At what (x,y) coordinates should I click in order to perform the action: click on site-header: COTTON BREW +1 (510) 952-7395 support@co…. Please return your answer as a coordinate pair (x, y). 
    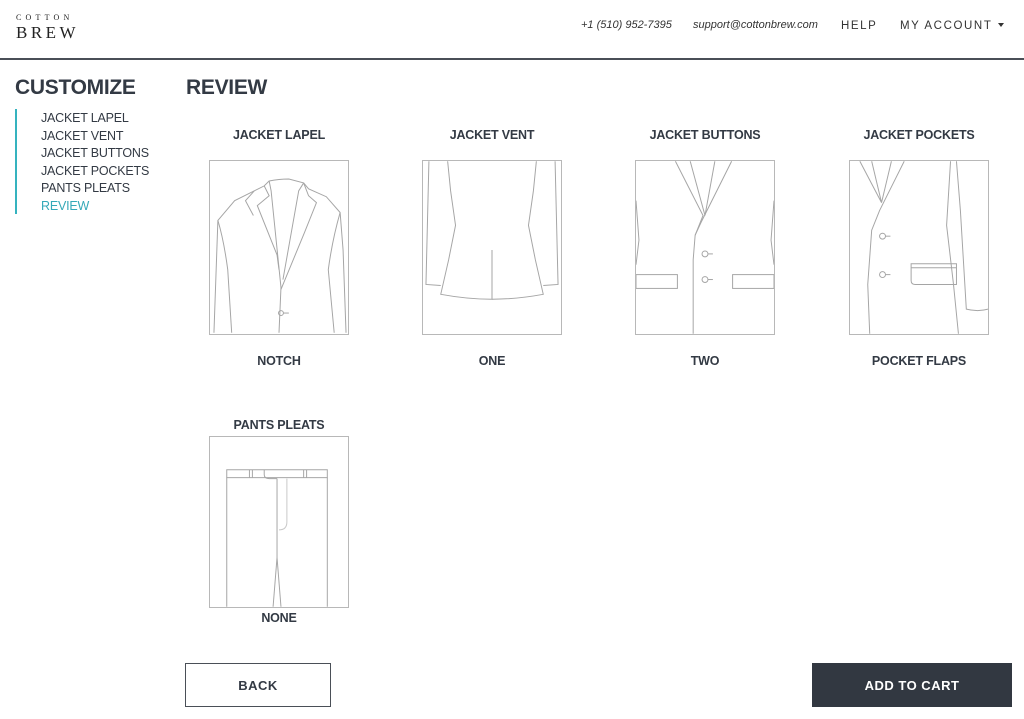
    Looking at the image, I should click on (512, 30).